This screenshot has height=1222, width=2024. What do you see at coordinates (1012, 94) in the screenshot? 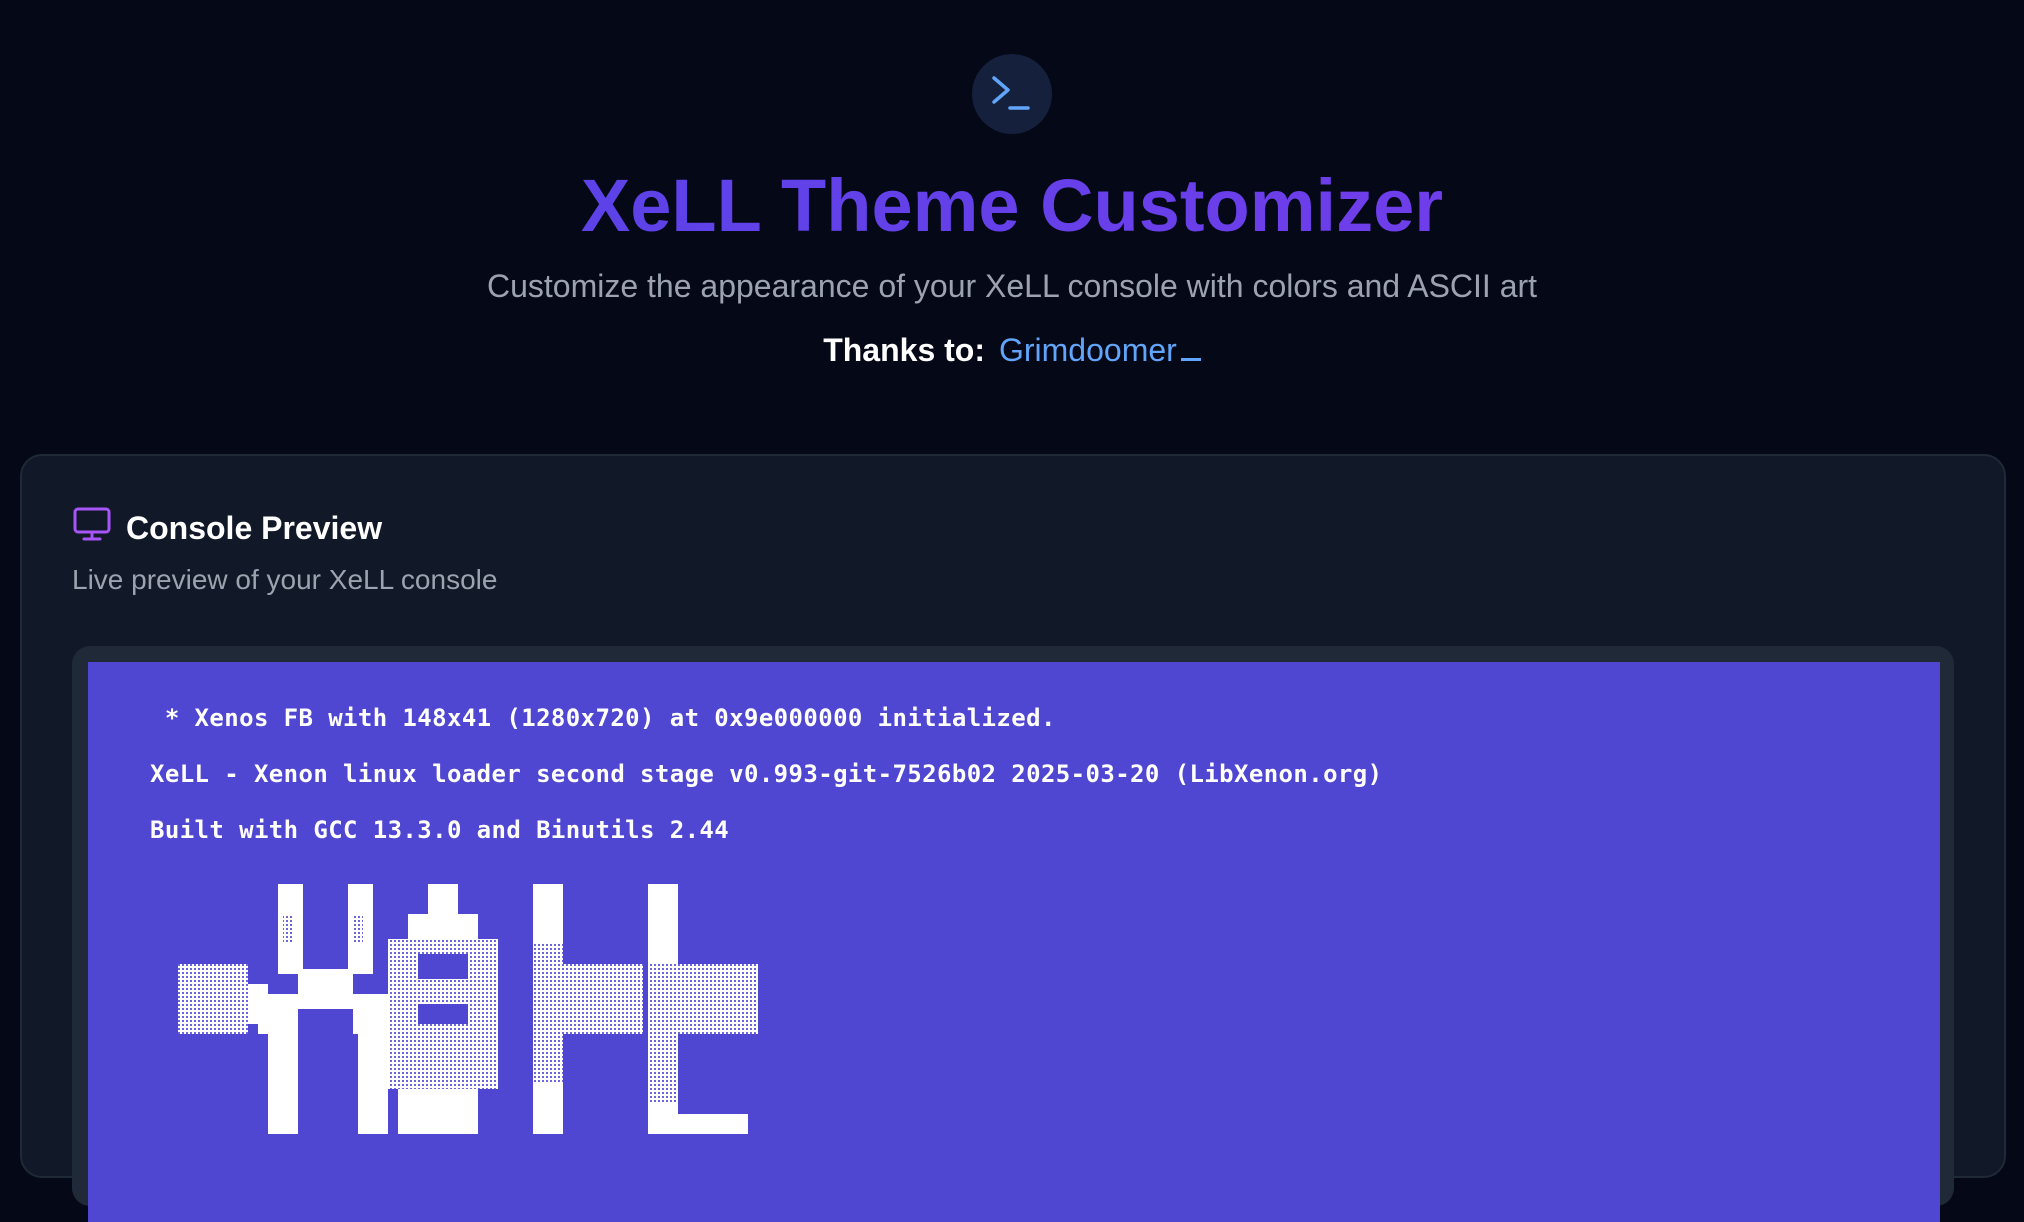
I see `terminal-icon` at bounding box center [1012, 94].